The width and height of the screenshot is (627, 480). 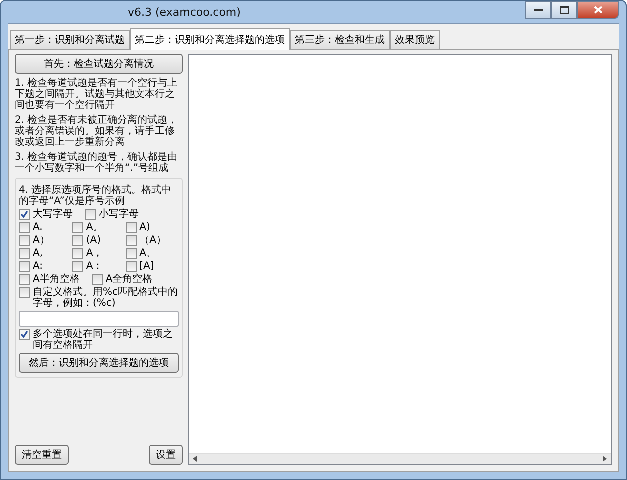 I want to click on right-arrow-icon, so click(x=605, y=459).